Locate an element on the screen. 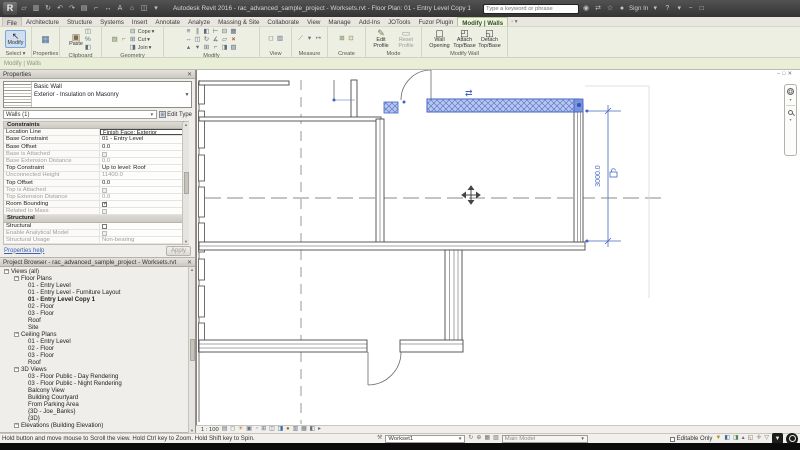 Image resolution: width=800 pixels, height=450 pixels. browser-view-item: 01 - Entry Level is located at coordinates (97, 341).